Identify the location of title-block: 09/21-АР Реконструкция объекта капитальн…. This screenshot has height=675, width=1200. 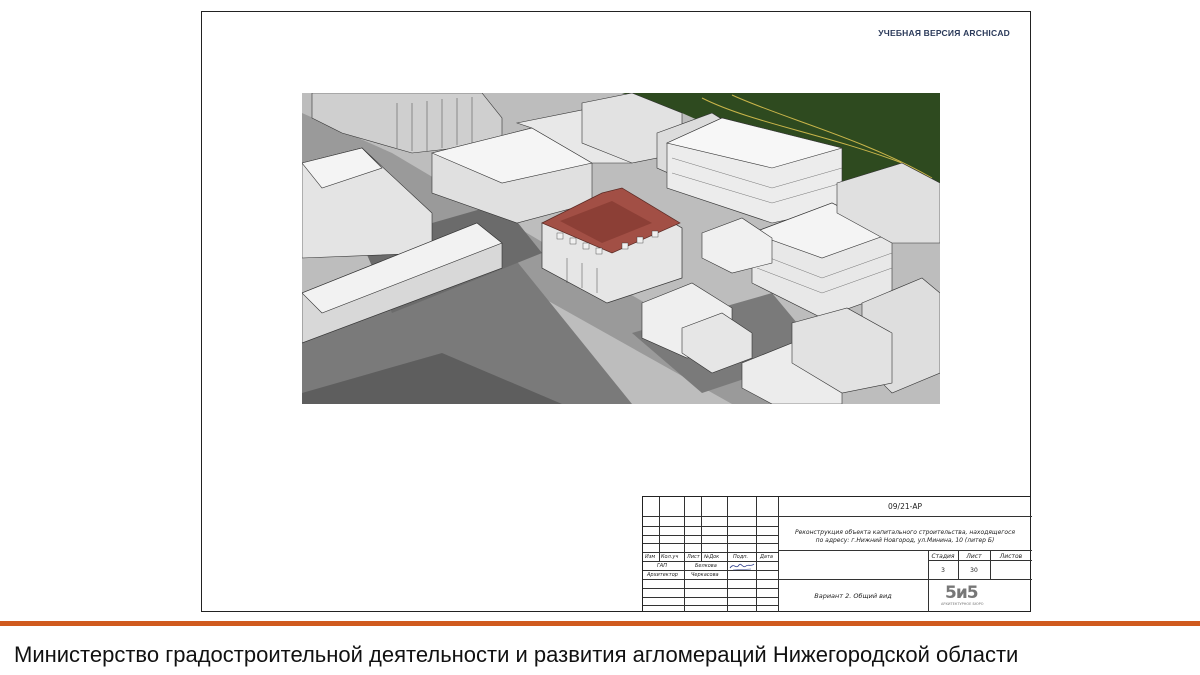
(837, 554).